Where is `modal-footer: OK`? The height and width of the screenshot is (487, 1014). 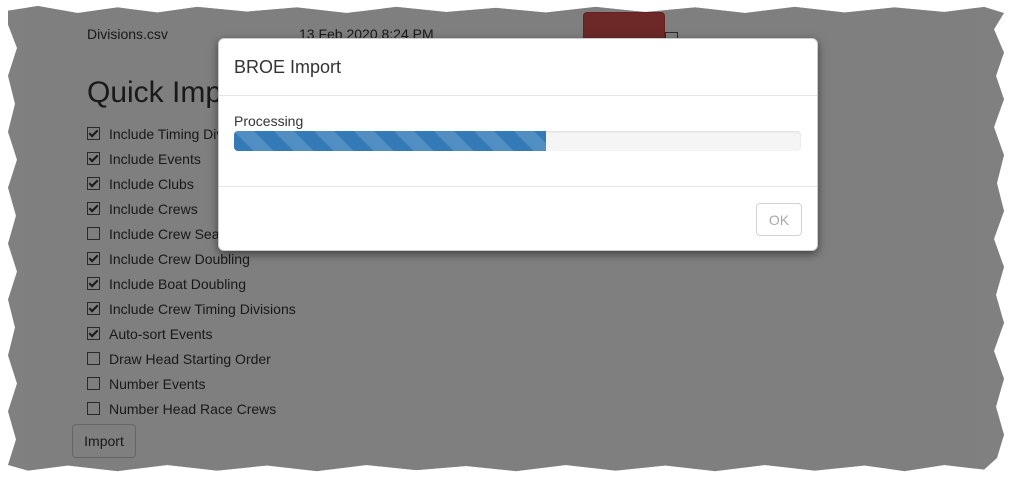
modal-footer: OK is located at coordinates (518, 219).